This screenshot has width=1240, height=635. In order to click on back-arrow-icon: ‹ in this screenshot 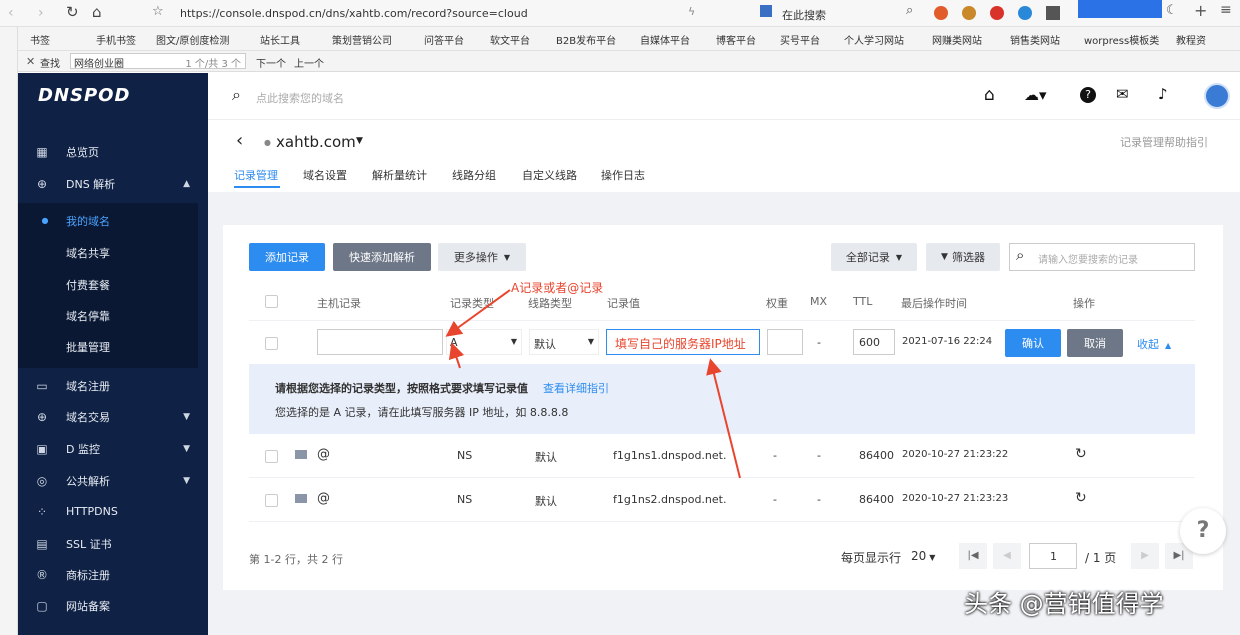, I will do `click(239, 140)`.